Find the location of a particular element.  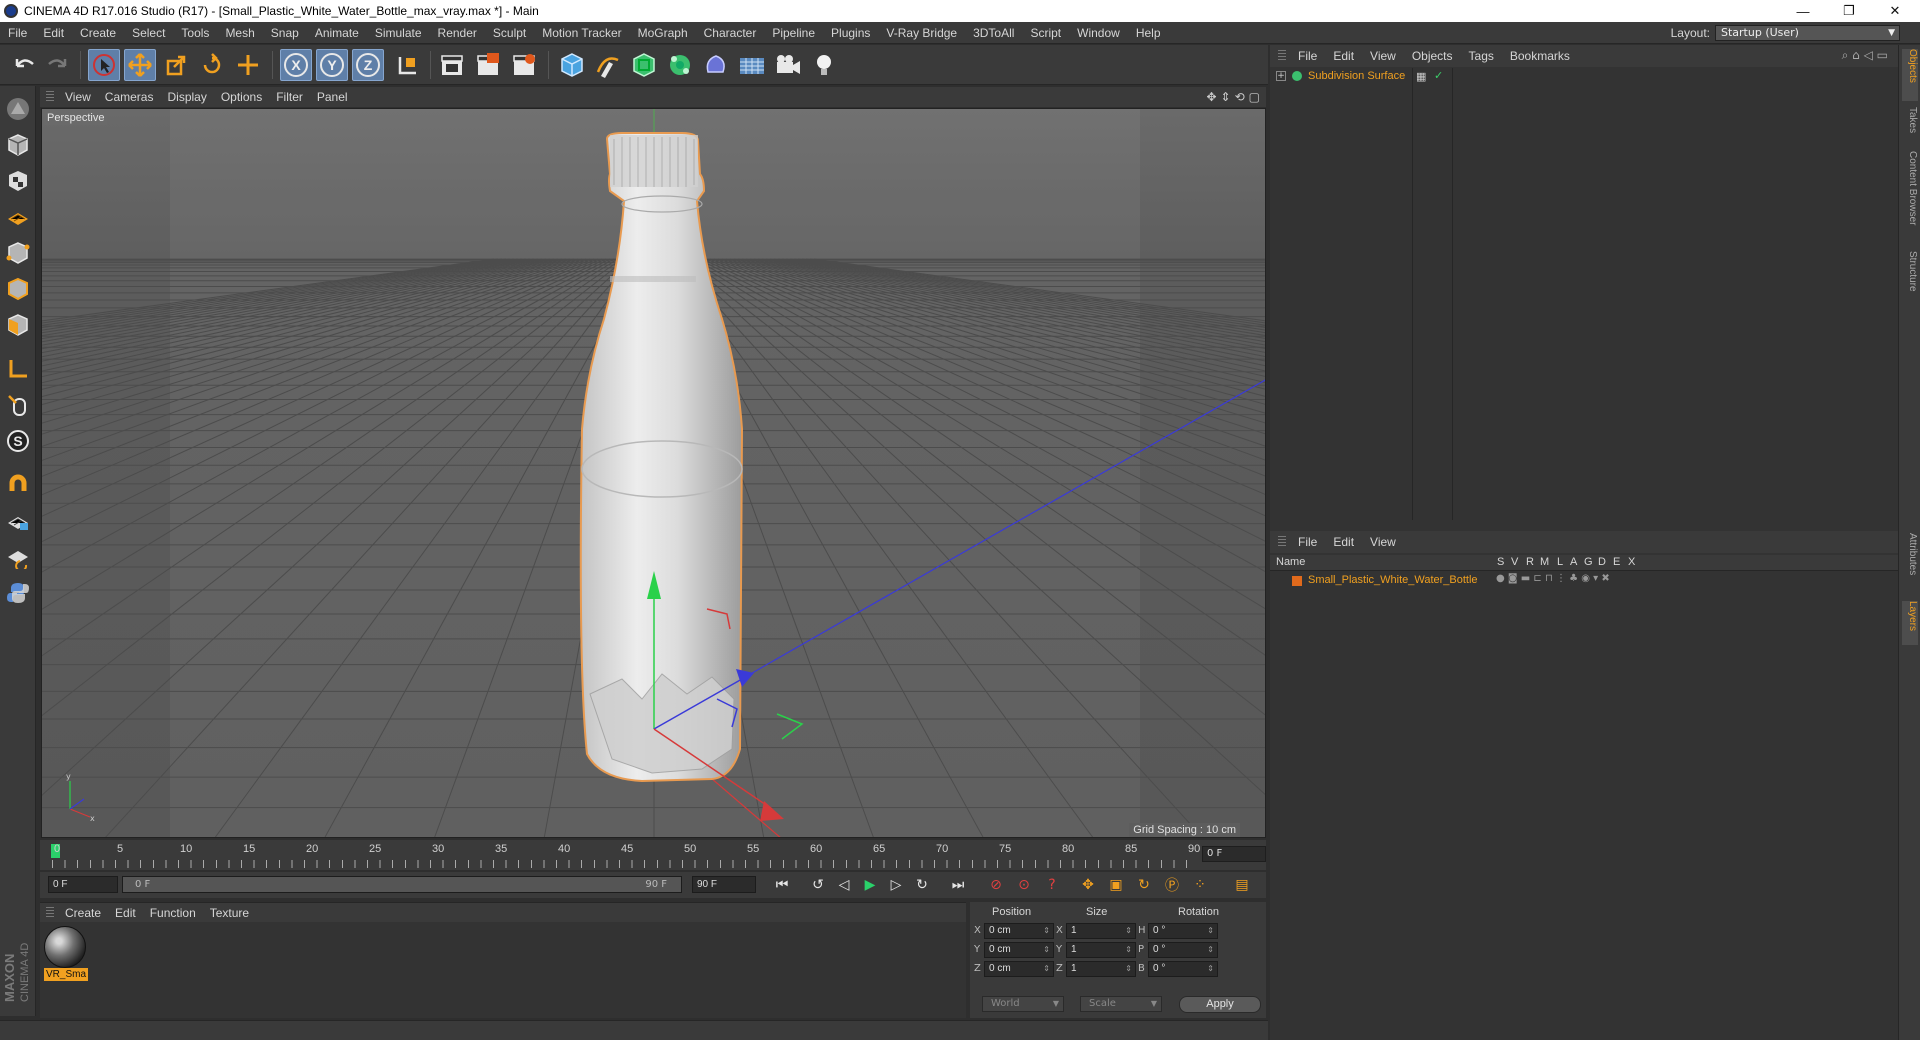

layers-menu-edit: Edit is located at coordinates (1343, 542).